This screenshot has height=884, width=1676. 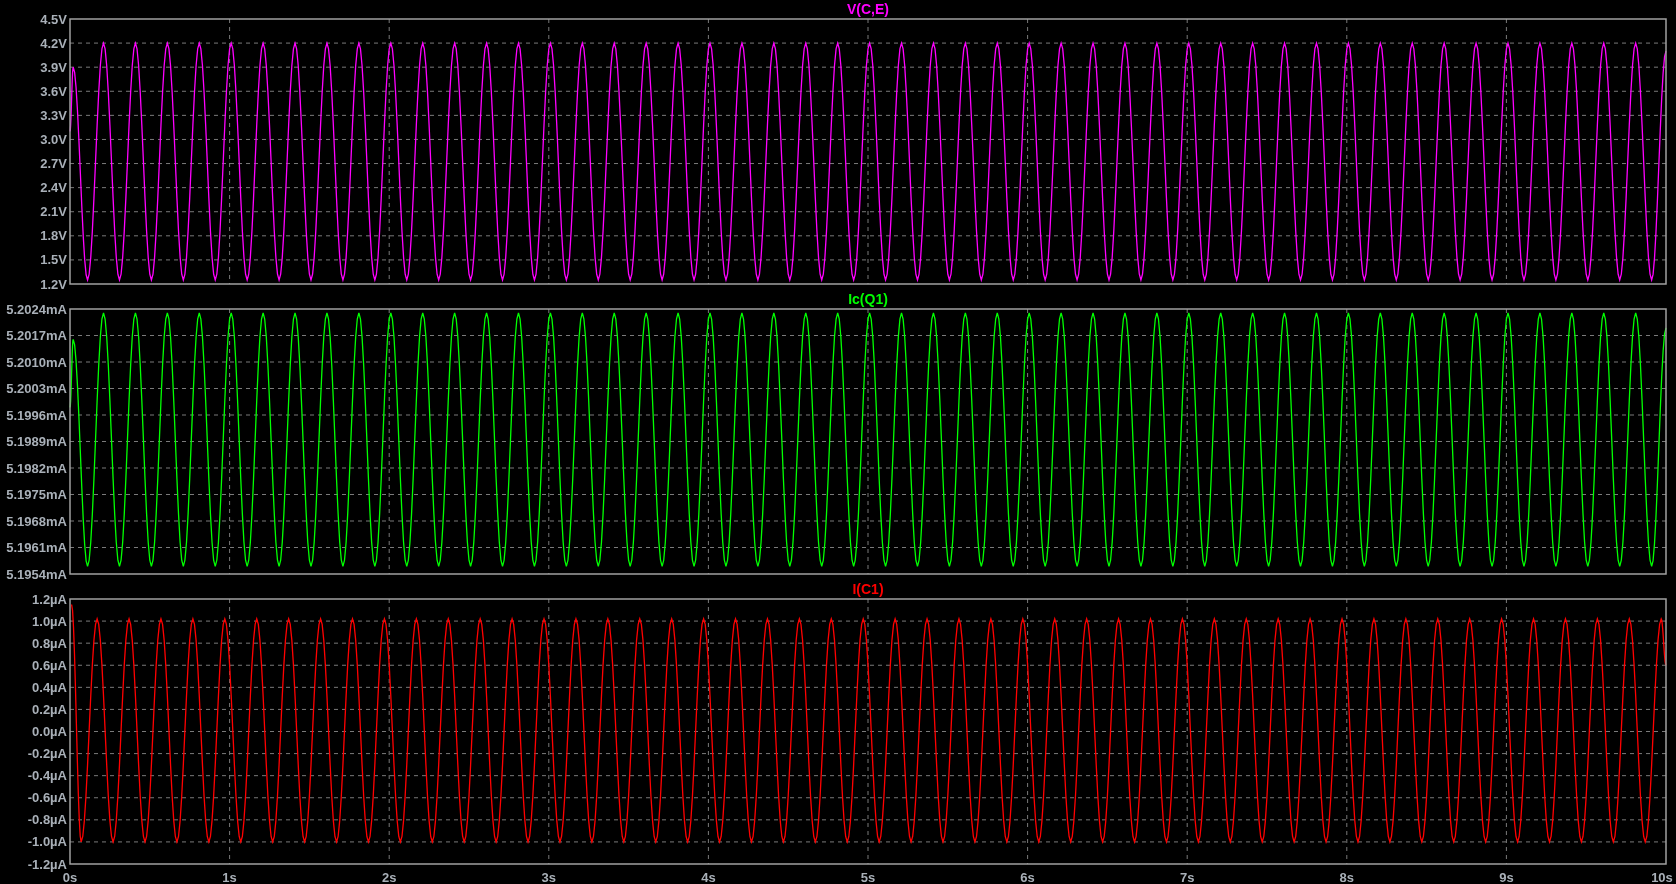 What do you see at coordinates (53, 212) in the screenshot?
I see `y-tick-label: 2.1V` at bounding box center [53, 212].